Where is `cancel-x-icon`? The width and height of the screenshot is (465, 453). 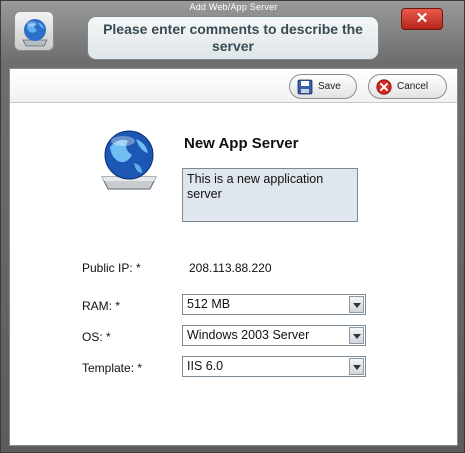 cancel-x-icon is located at coordinates (384, 86).